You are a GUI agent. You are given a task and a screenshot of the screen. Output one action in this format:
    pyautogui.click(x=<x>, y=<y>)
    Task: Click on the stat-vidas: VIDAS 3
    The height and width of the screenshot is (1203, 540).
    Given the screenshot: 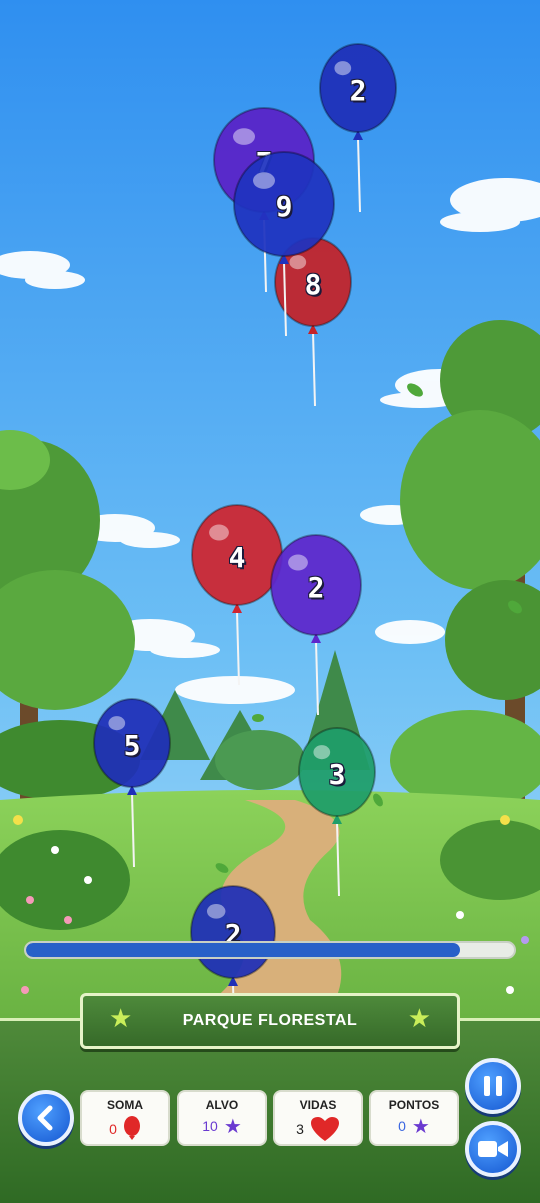 What is the action you would take?
    pyautogui.click(x=318, y=1118)
    